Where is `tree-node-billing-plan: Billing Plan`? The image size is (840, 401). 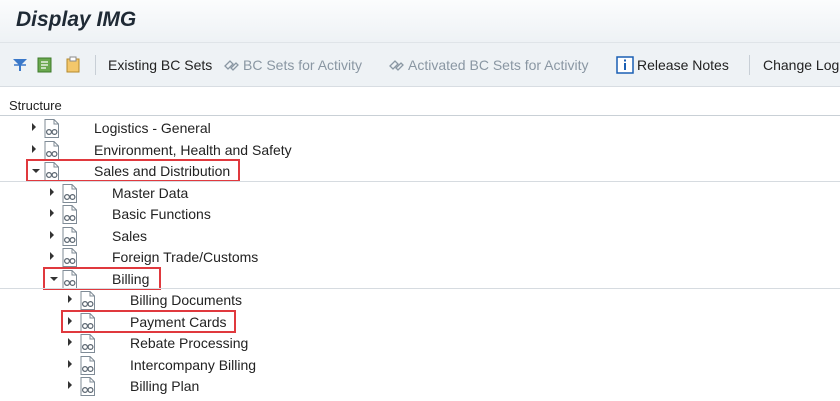
tree-node-billing-plan: Billing Plan is located at coordinates (420, 386).